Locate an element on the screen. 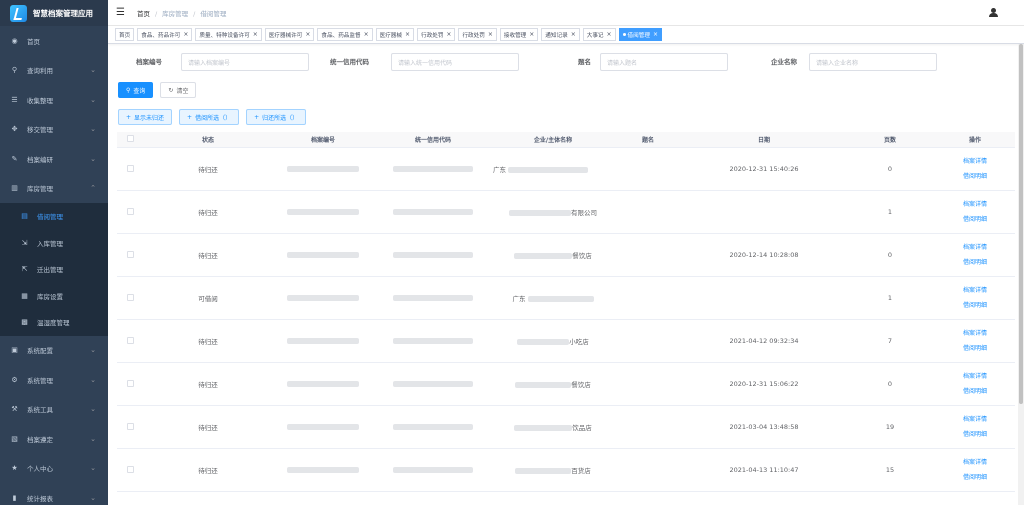 Image resolution: width=1024 pixels, height=505 pixels. tag-quality-license: 质量、特种设备许可 × is located at coordinates (228, 34).